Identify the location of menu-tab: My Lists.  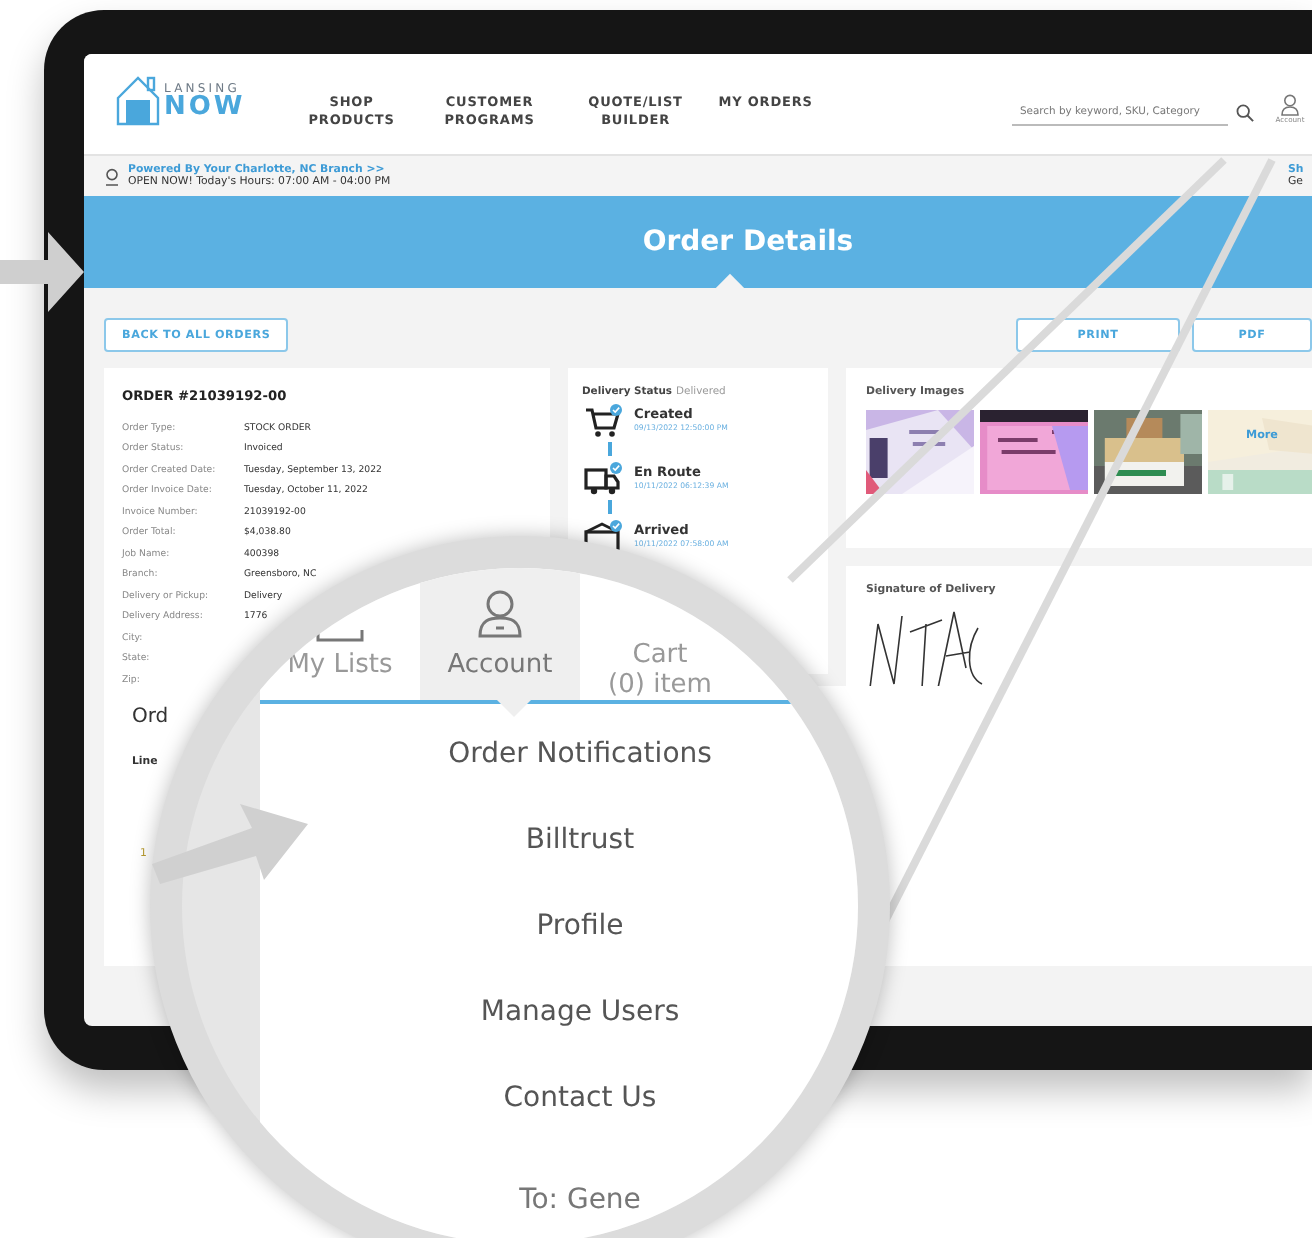
(340, 658).